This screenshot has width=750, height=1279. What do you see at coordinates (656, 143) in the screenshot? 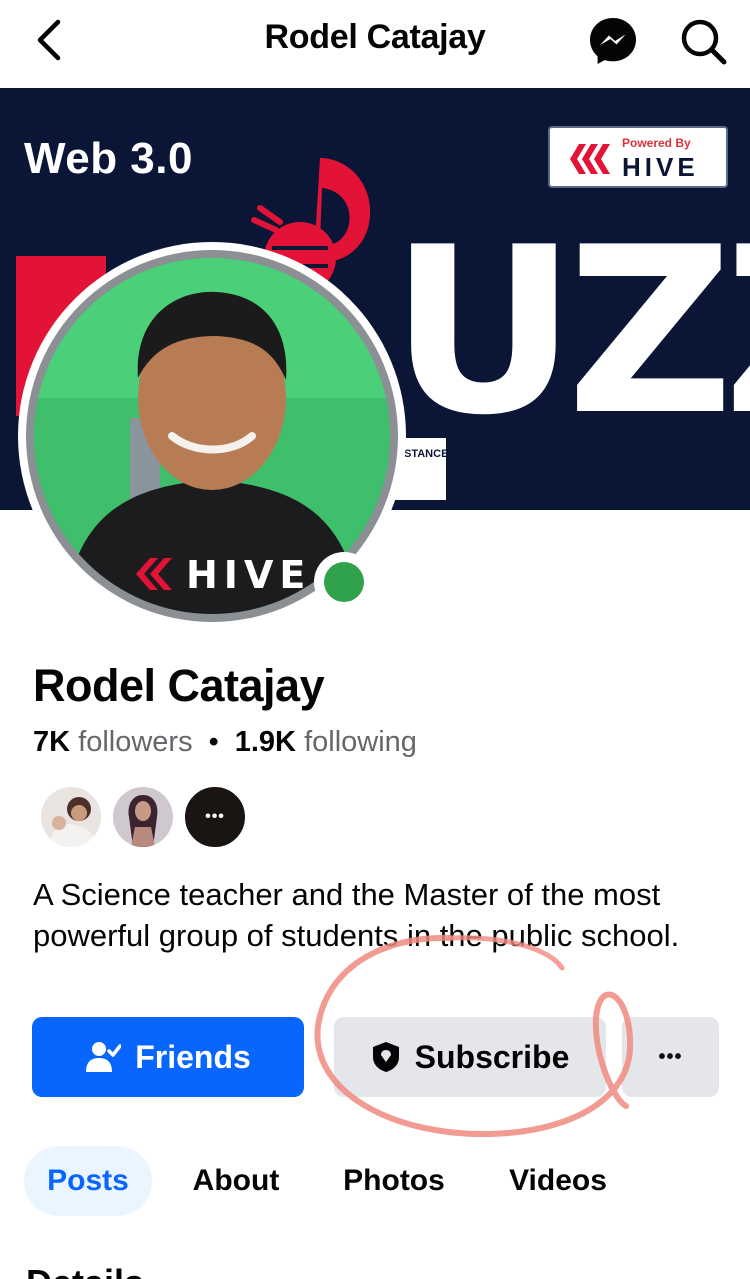
I see `badge-powered-text: Powered By` at bounding box center [656, 143].